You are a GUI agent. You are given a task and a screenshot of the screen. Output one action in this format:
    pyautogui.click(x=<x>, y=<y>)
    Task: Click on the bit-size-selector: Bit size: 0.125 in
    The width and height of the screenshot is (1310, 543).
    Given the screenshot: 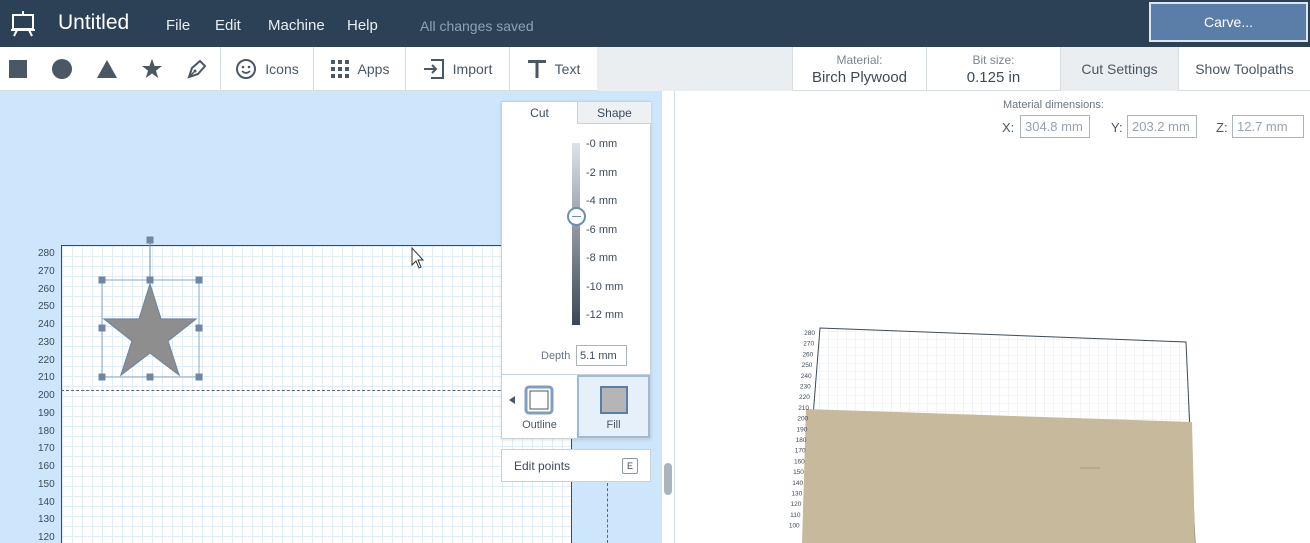 What is the action you would take?
    pyautogui.click(x=993, y=69)
    